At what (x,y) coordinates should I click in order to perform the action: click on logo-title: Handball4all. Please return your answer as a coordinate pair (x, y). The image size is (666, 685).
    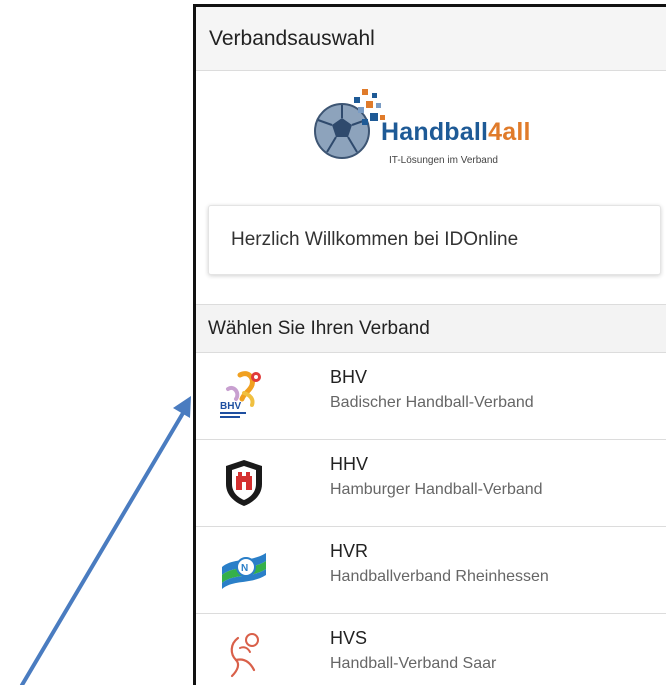
    Looking at the image, I should click on (456, 132).